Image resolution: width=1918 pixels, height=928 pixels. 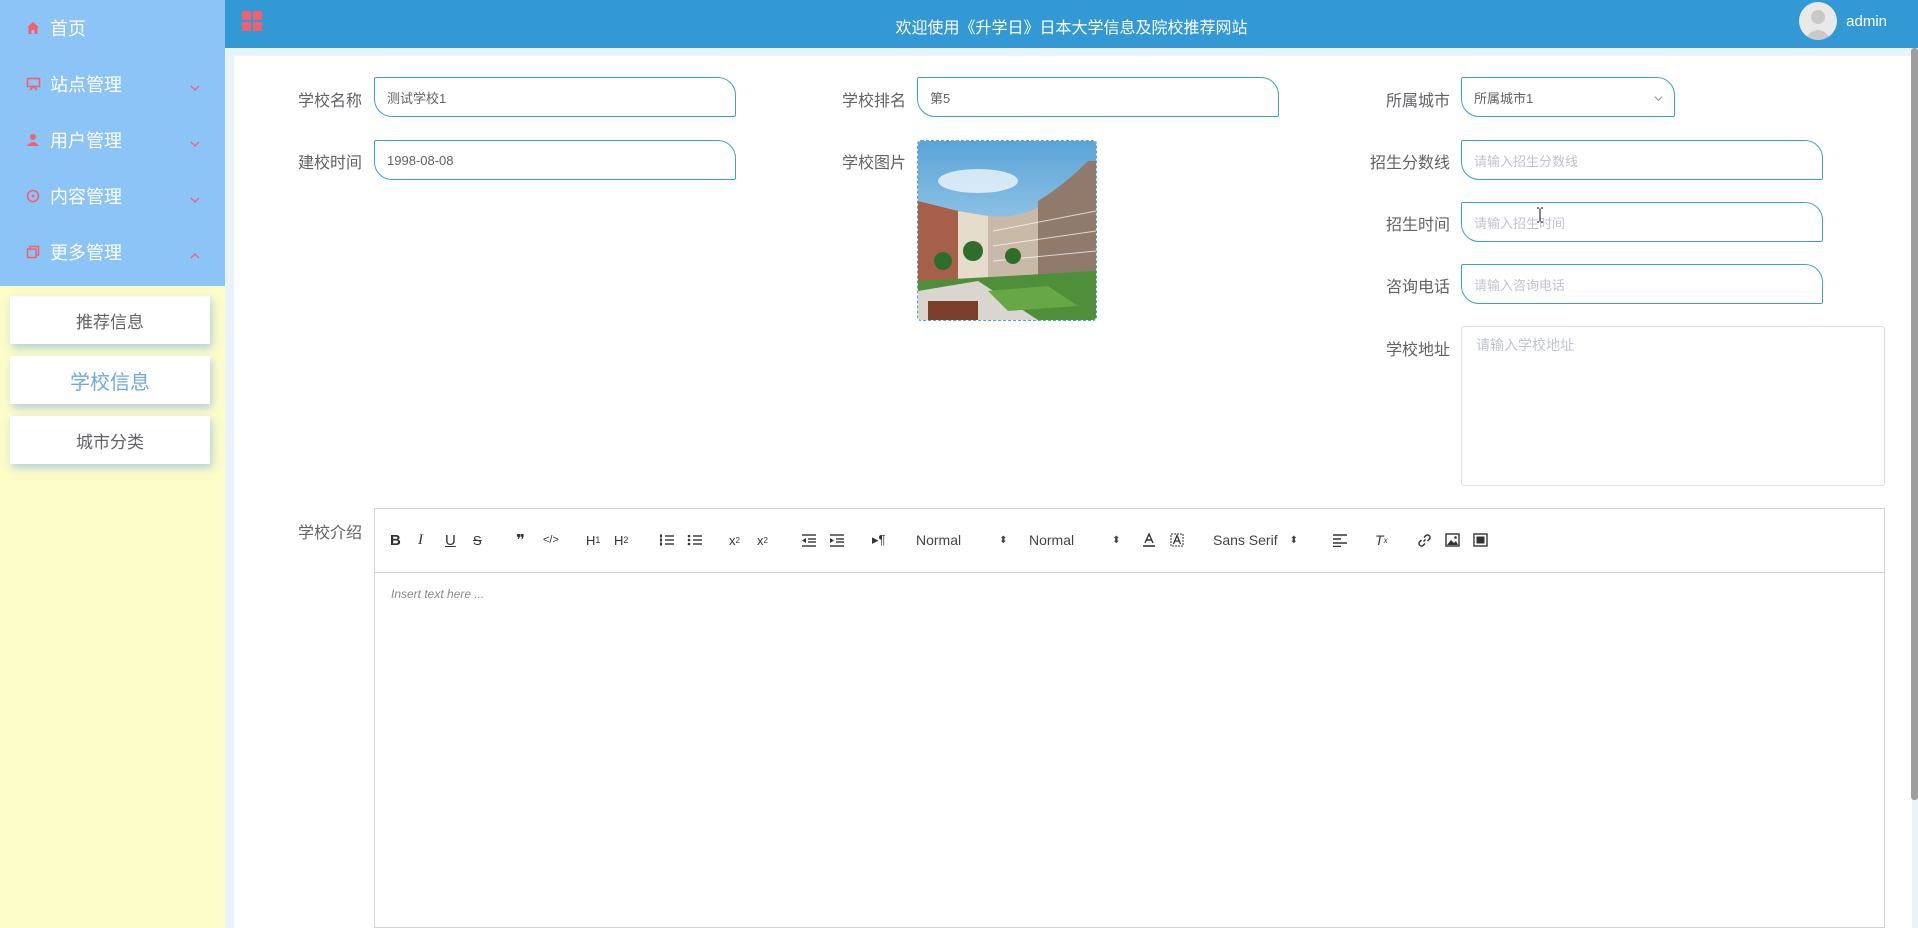 I want to click on sidebar-item-home: 首页, so click(x=112, y=28).